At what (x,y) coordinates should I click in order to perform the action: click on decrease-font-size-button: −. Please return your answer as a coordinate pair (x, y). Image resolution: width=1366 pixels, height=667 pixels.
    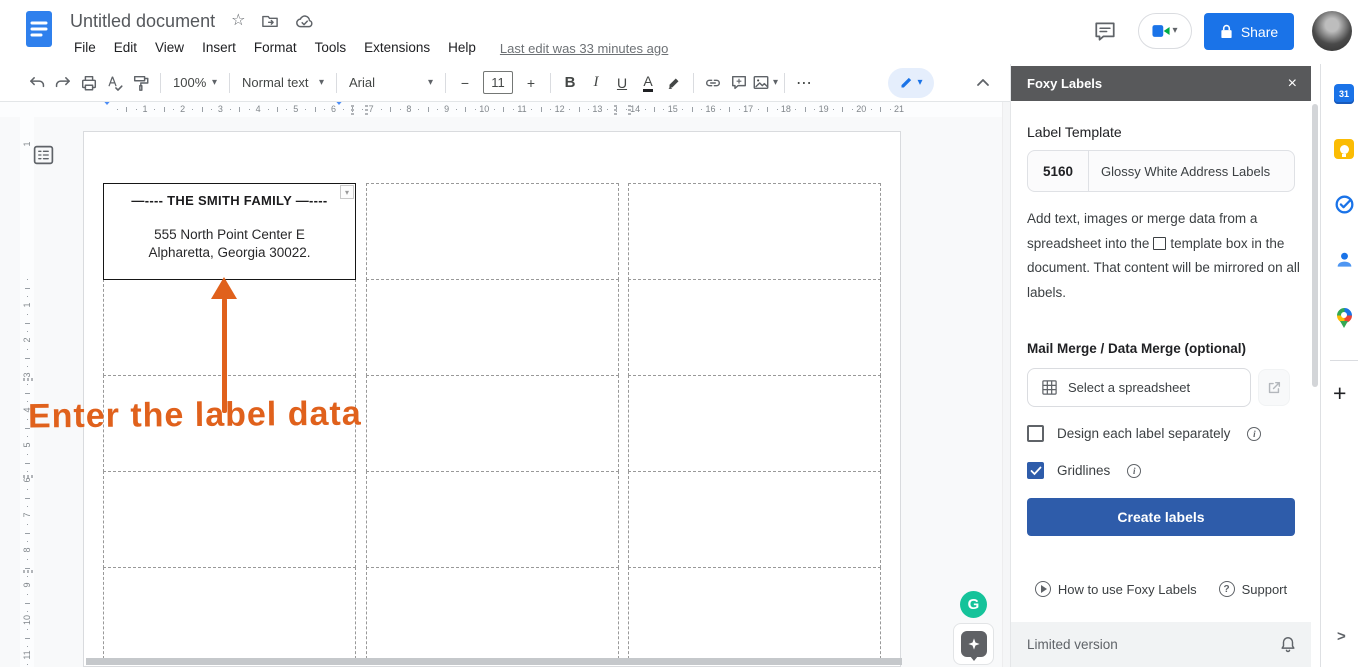
    Looking at the image, I should click on (465, 83).